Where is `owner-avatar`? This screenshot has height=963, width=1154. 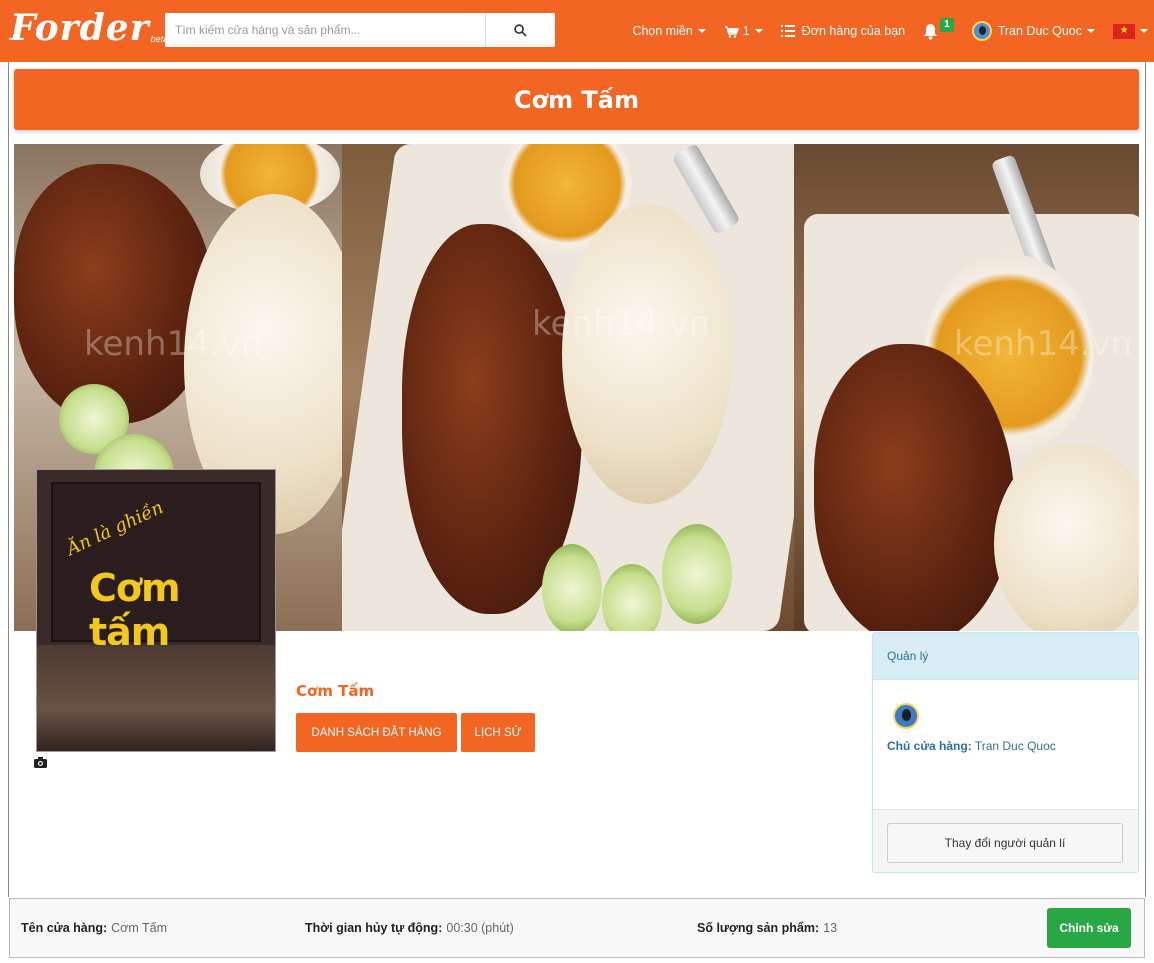
owner-avatar is located at coordinates (906, 716).